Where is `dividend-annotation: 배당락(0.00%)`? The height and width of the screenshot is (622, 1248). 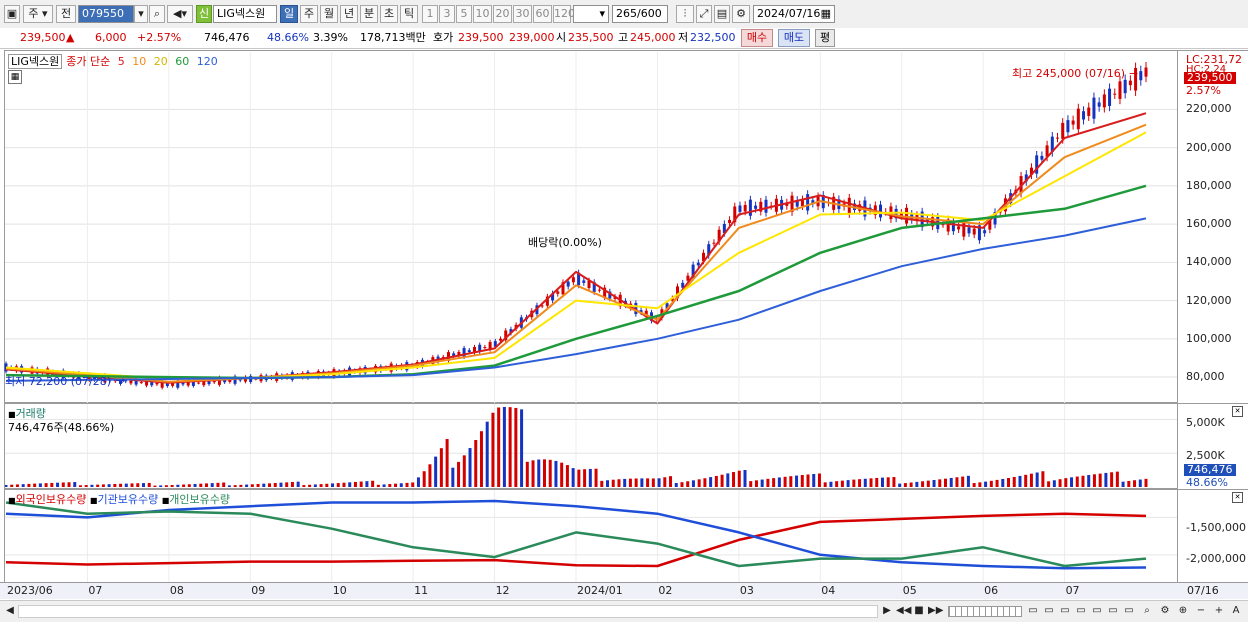
dividend-annotation: 배당락(0.00%) is located at coordinates (565, 242).